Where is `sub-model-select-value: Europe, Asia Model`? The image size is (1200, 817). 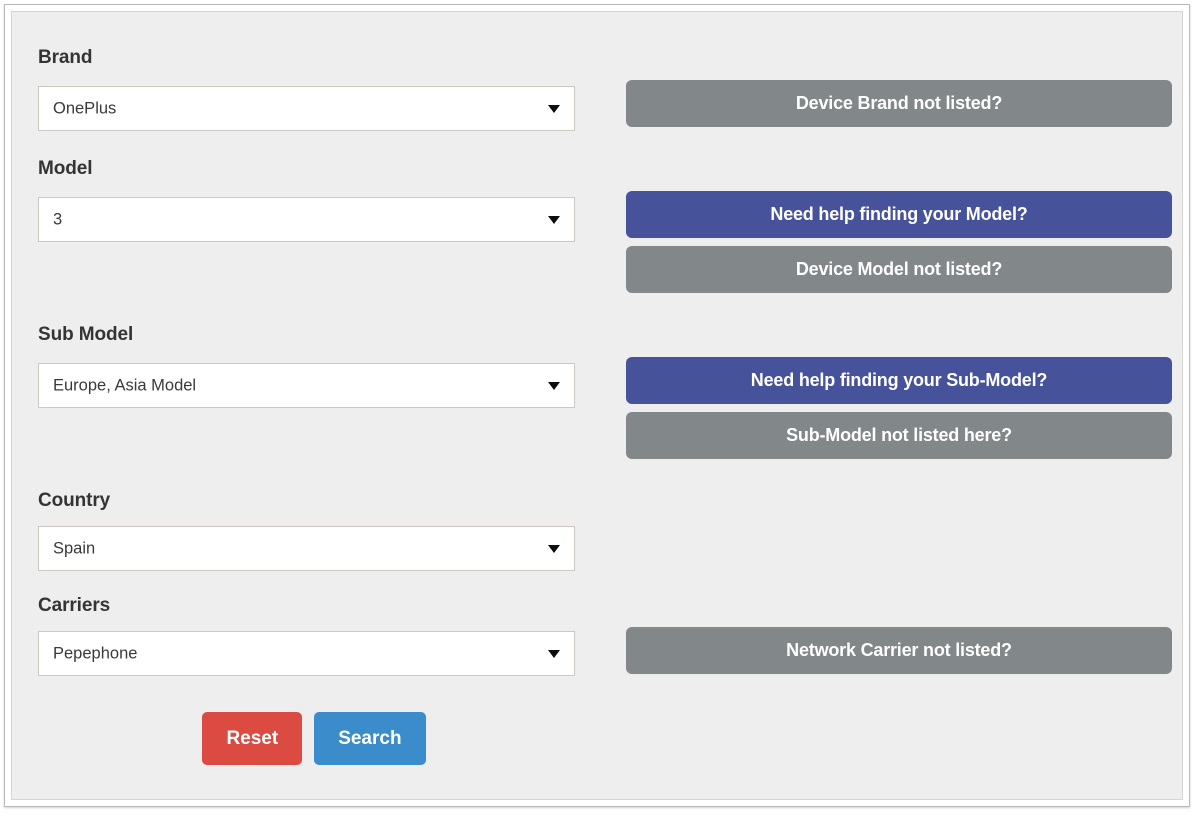 sub-model-select-value: Europe, Asia Model is located at coordinates (125, 385).